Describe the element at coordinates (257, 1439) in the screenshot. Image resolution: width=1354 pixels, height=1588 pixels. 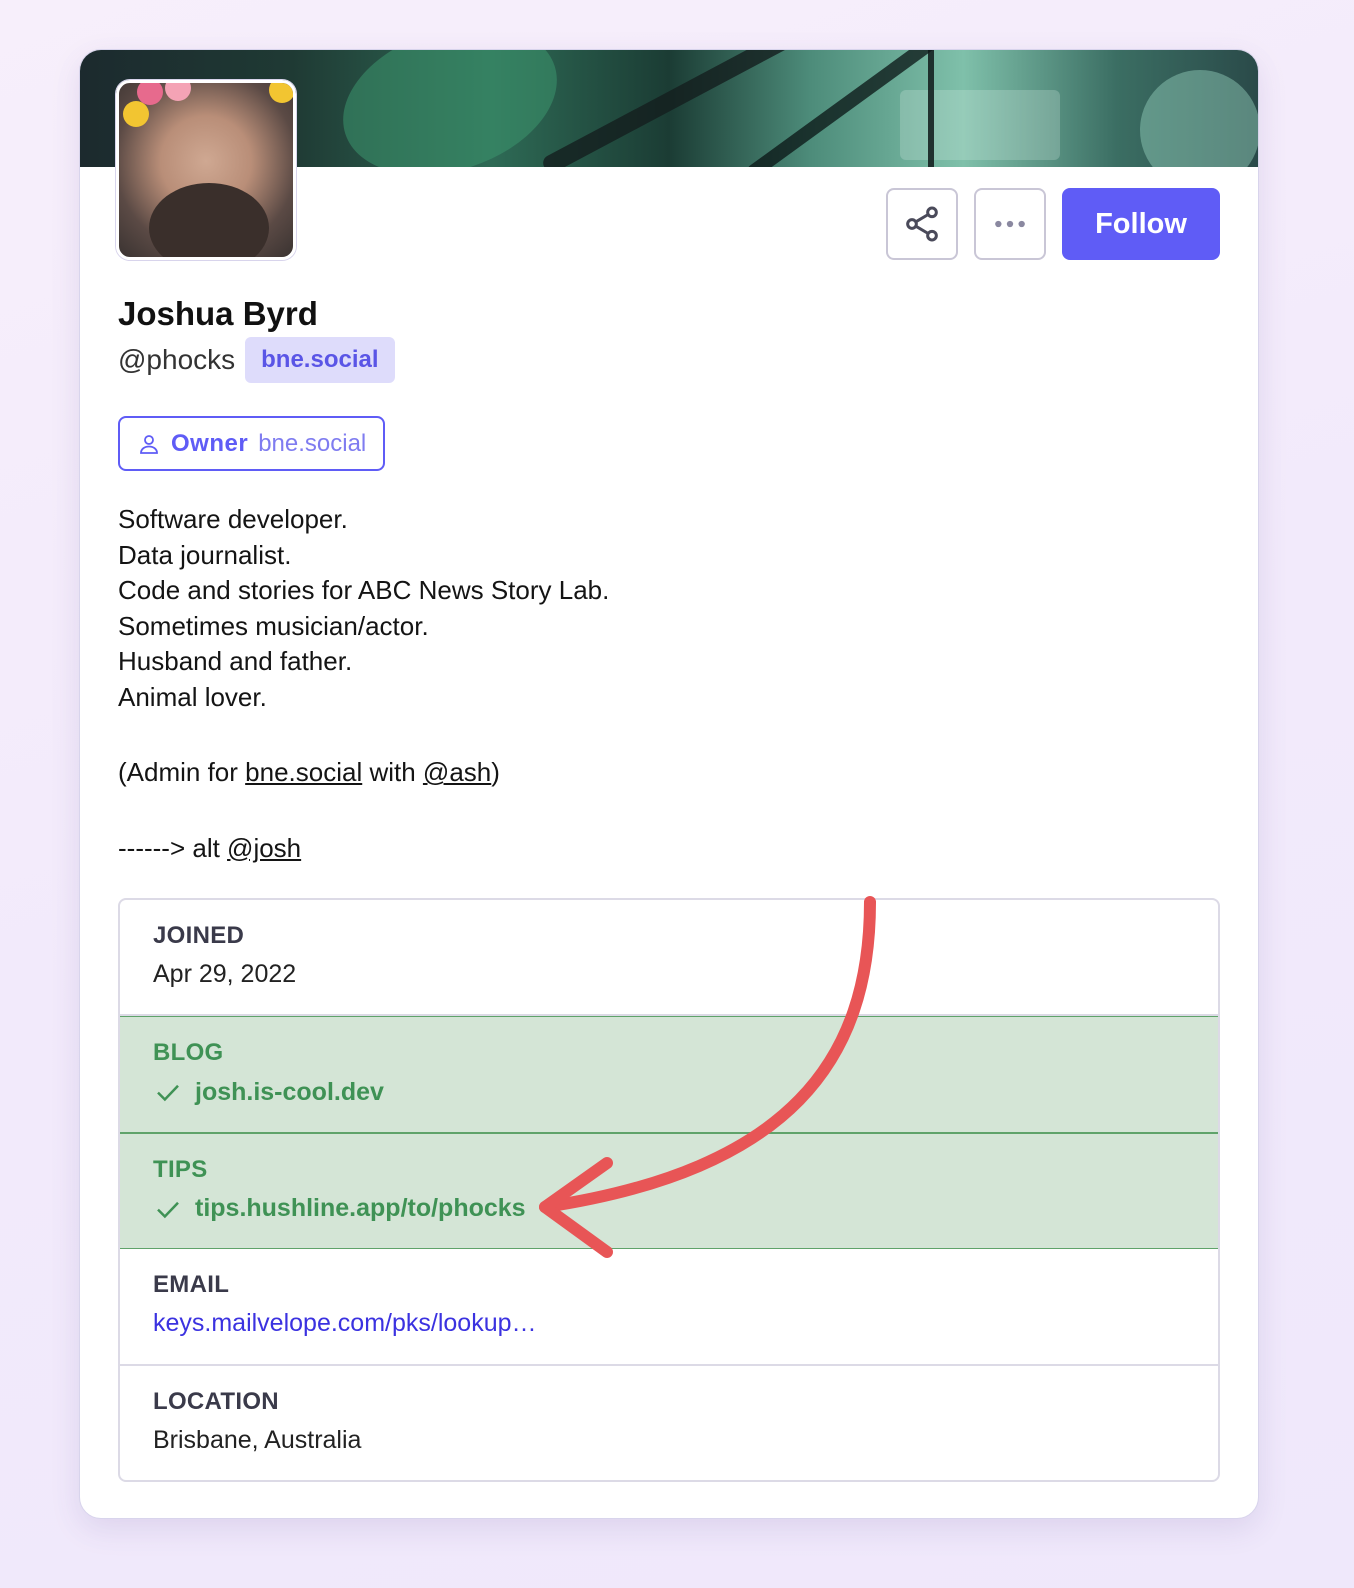
I see `field-value: Brisbane, Australia` at that location.